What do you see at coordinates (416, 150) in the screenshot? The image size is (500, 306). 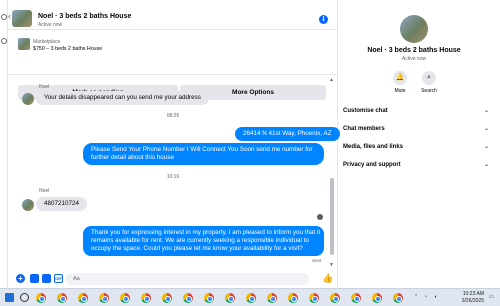 I see `section-media-files-links: Media, files and links ⌄` at bounding box center [416, 150].